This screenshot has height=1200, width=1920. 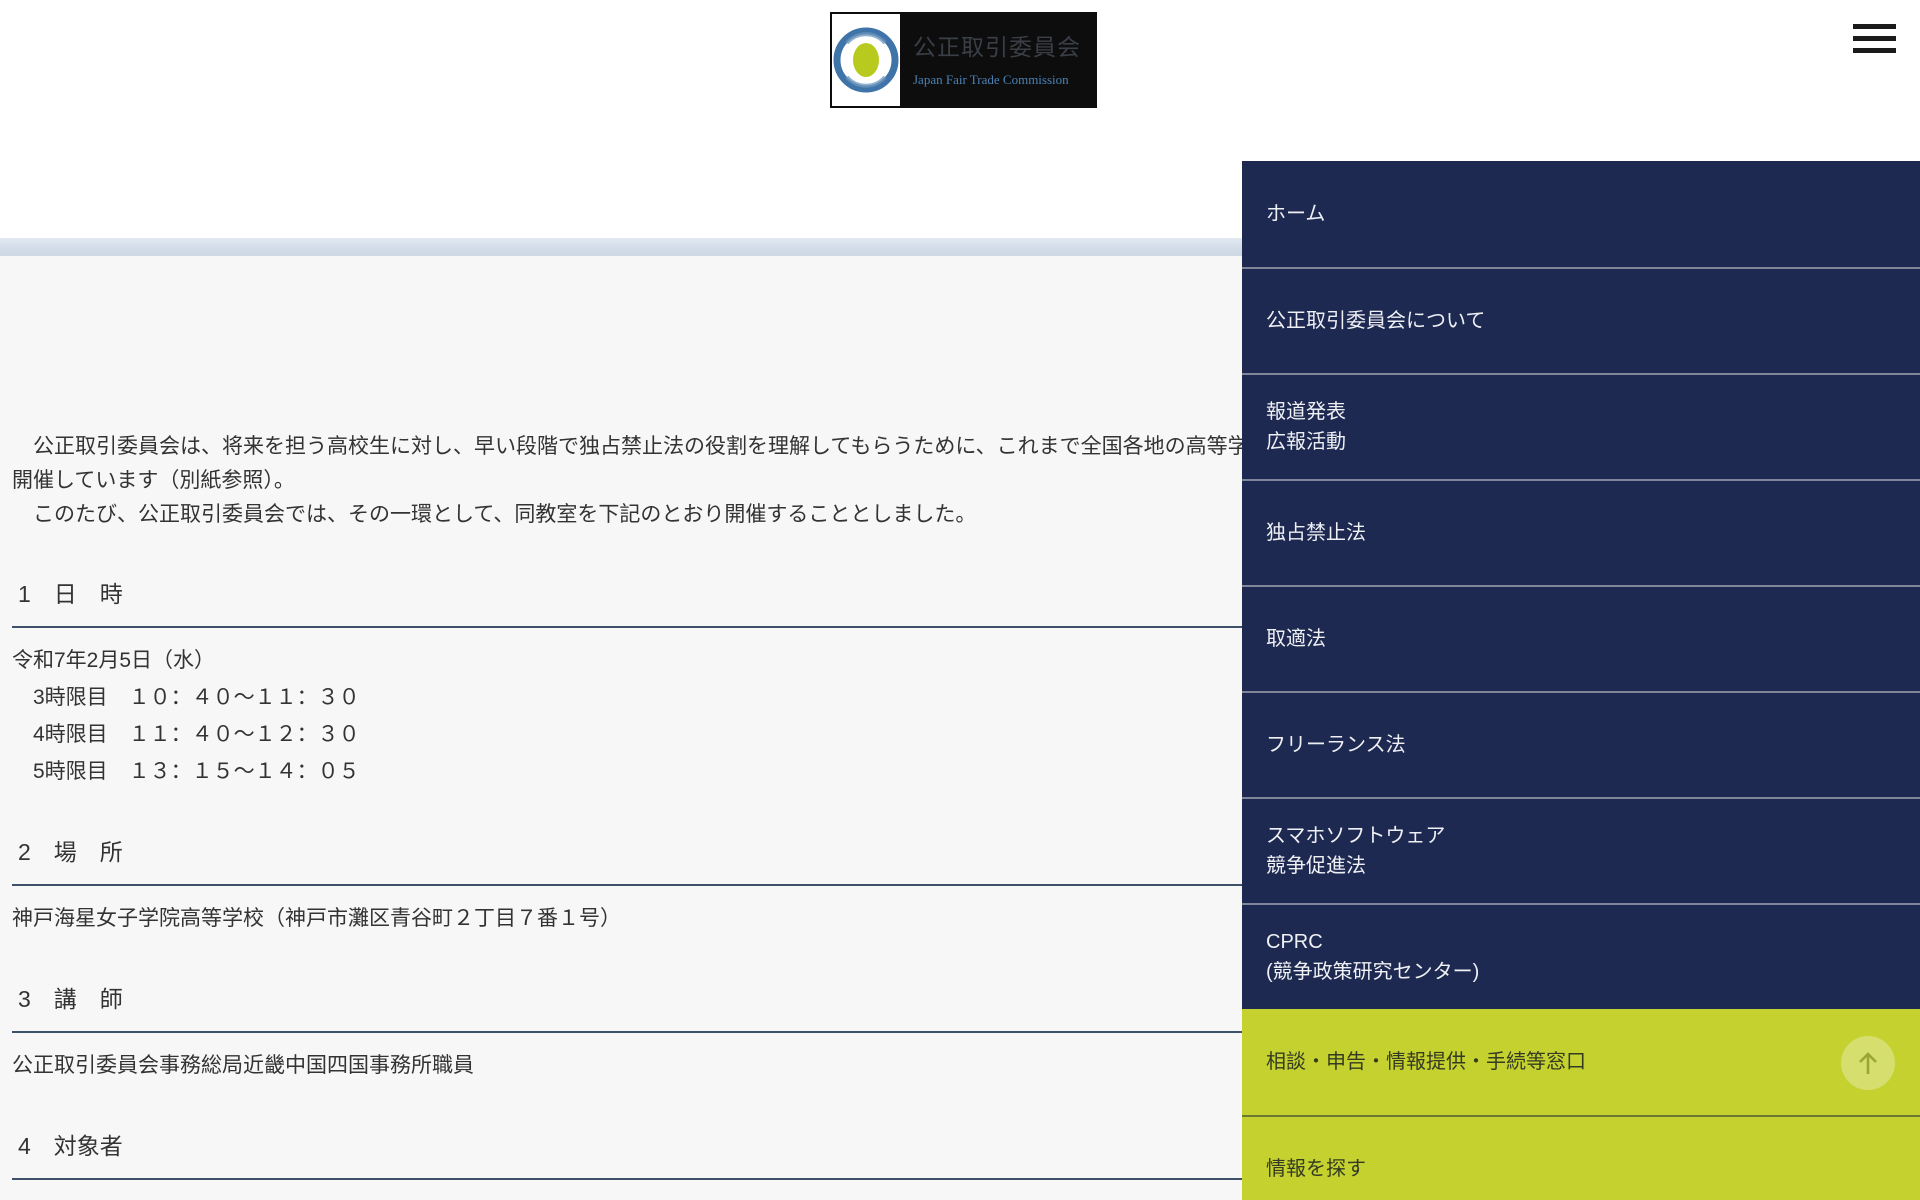 I want to click on scroll-to-top-button, so click(x=1868, y=1063).